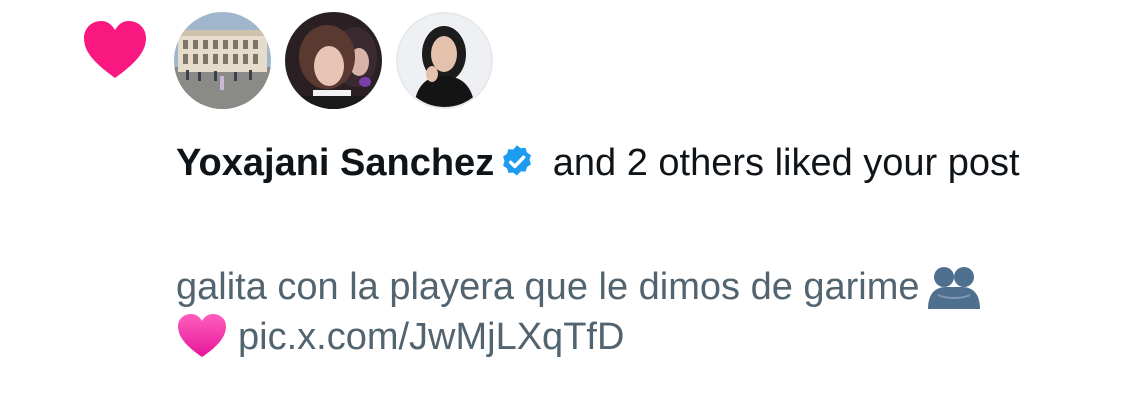 The height and width of the screenshot is (394, 1125). Describe the element at coordinates (781, 163) in the screenshot. I see `action-text: and 2 others liked your post` at that location.